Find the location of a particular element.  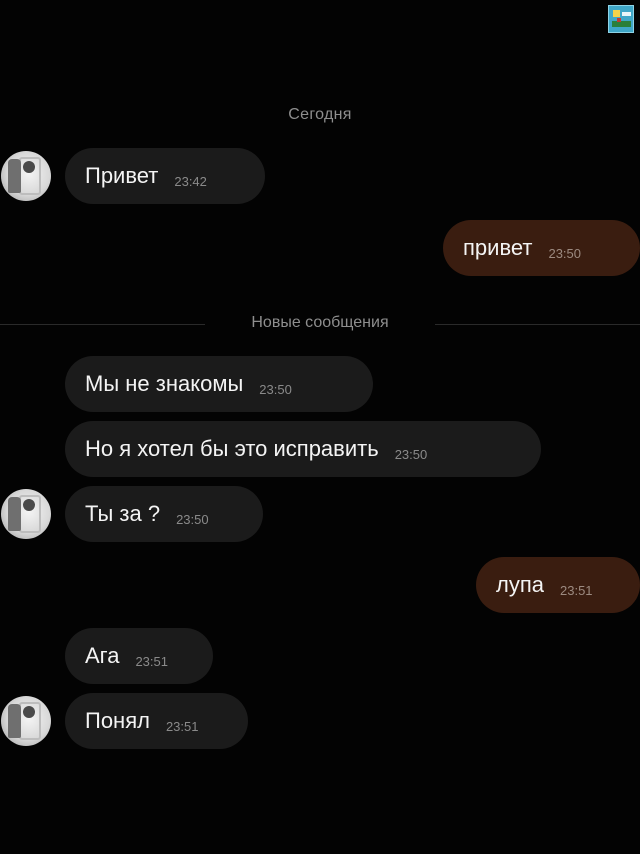

incoming-message: Привет 23:42 is located at coordinates (165, 176).